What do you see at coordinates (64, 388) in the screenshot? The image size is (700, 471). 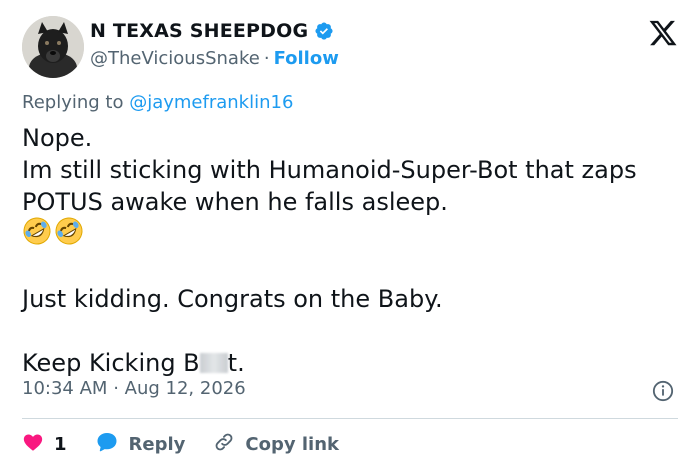 I see `tweet-time: 10:34 AM` at bounding box center [64, 388].